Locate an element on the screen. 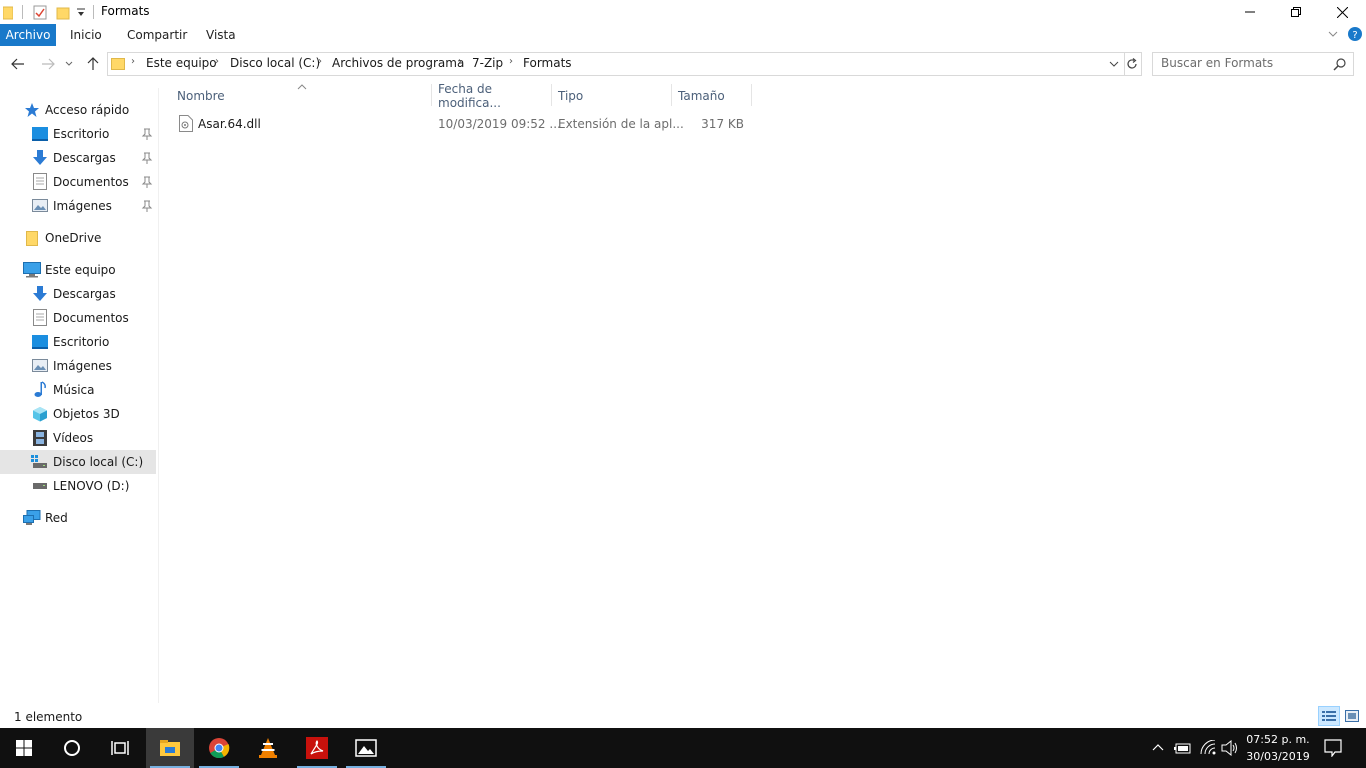 The height and width of the screenshot is (768, 1366). action-center-button is located at coordinates (1333, 748).